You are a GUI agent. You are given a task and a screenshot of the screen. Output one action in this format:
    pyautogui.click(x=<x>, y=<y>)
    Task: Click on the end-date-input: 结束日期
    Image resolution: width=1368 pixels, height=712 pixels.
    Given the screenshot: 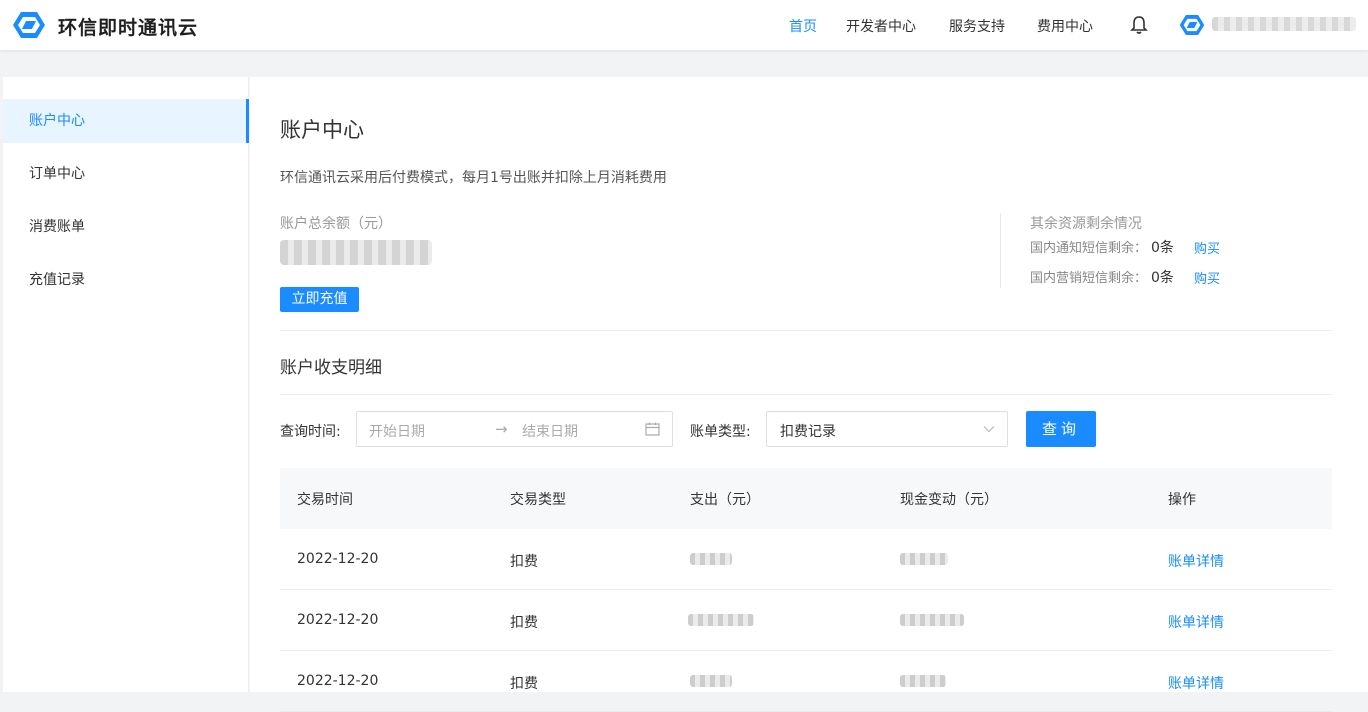 What is the action you would take?
    pyautogui.click(x=550, y=431)
    